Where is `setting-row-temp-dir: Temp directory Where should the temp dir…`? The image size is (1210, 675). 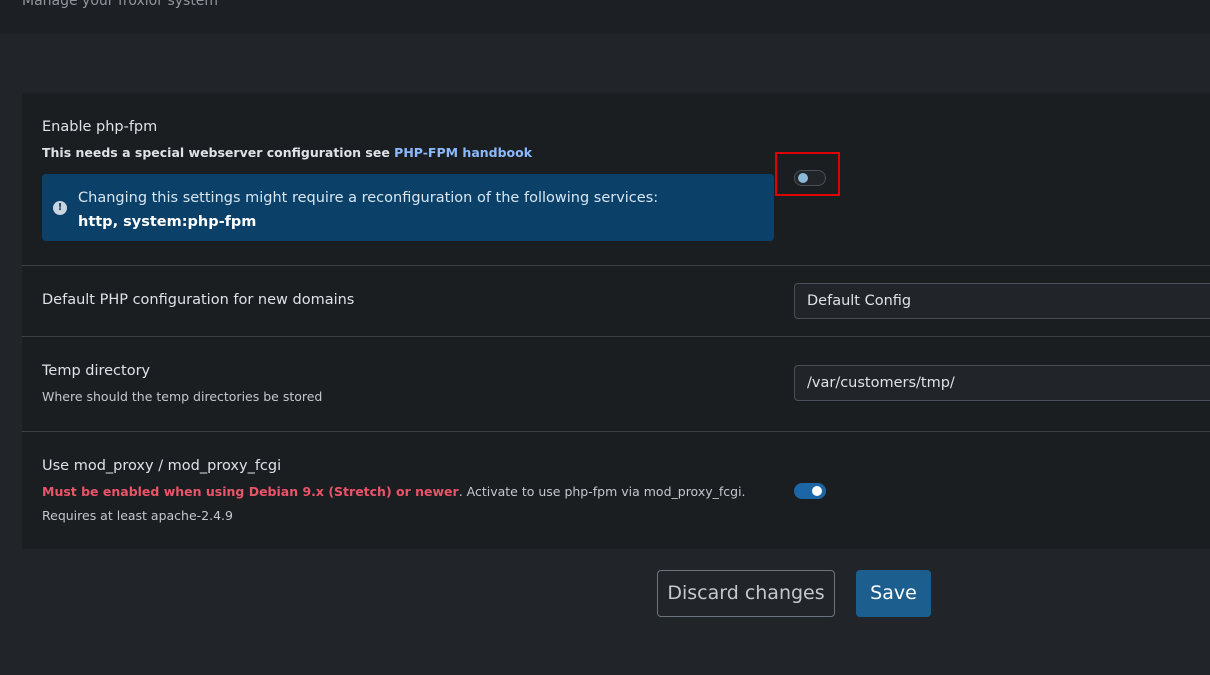
setting-row-temp-dir: Temp directory Where should the temp dir… is located at coordinates (616, 383).